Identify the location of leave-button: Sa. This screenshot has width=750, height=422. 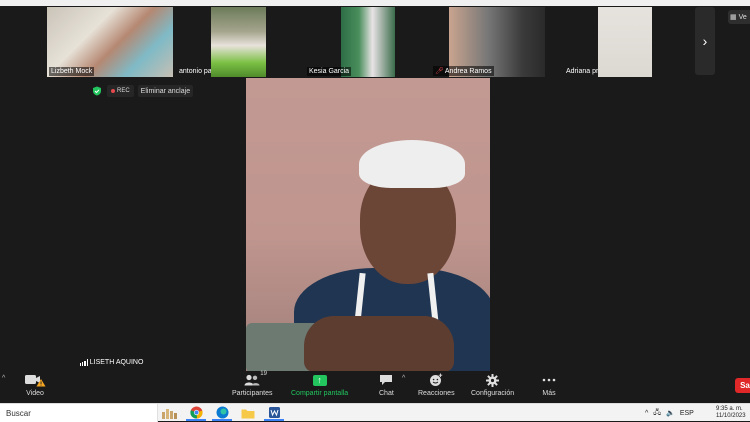
(742, 385).